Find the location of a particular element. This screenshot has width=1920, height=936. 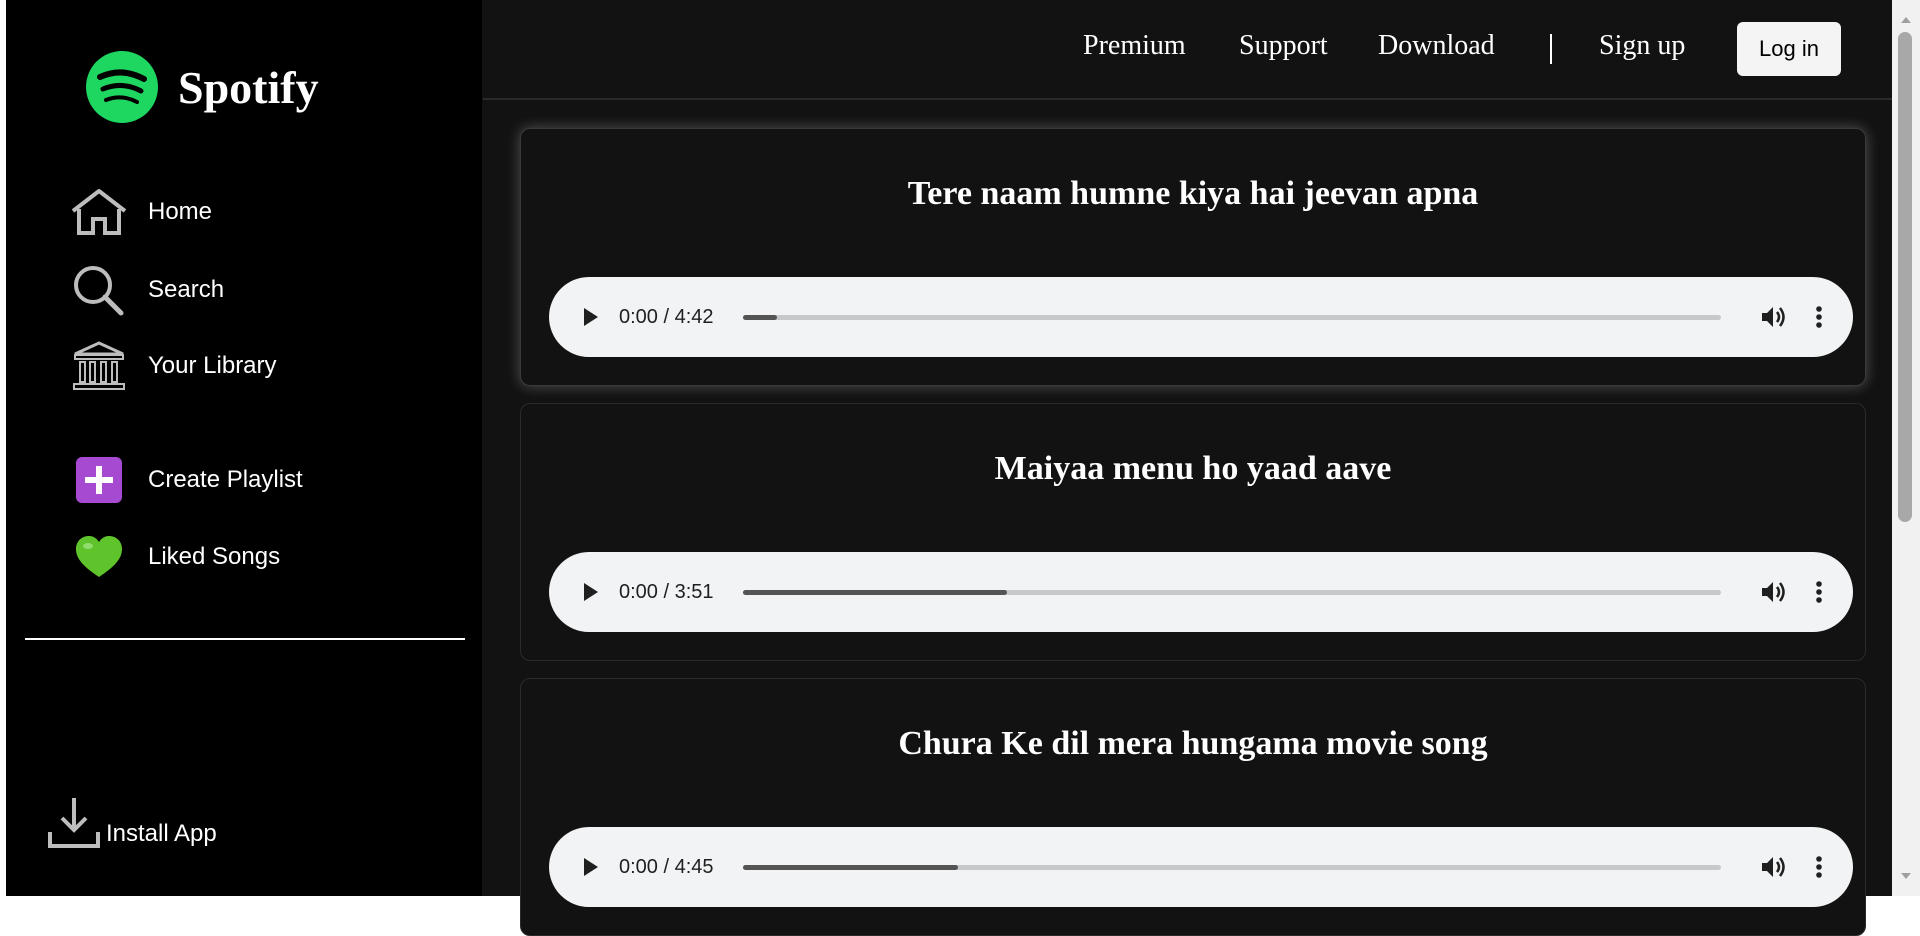

song-title: Tere naam humne kiya hai jeevan apna is located at coordinates (1193, 193).